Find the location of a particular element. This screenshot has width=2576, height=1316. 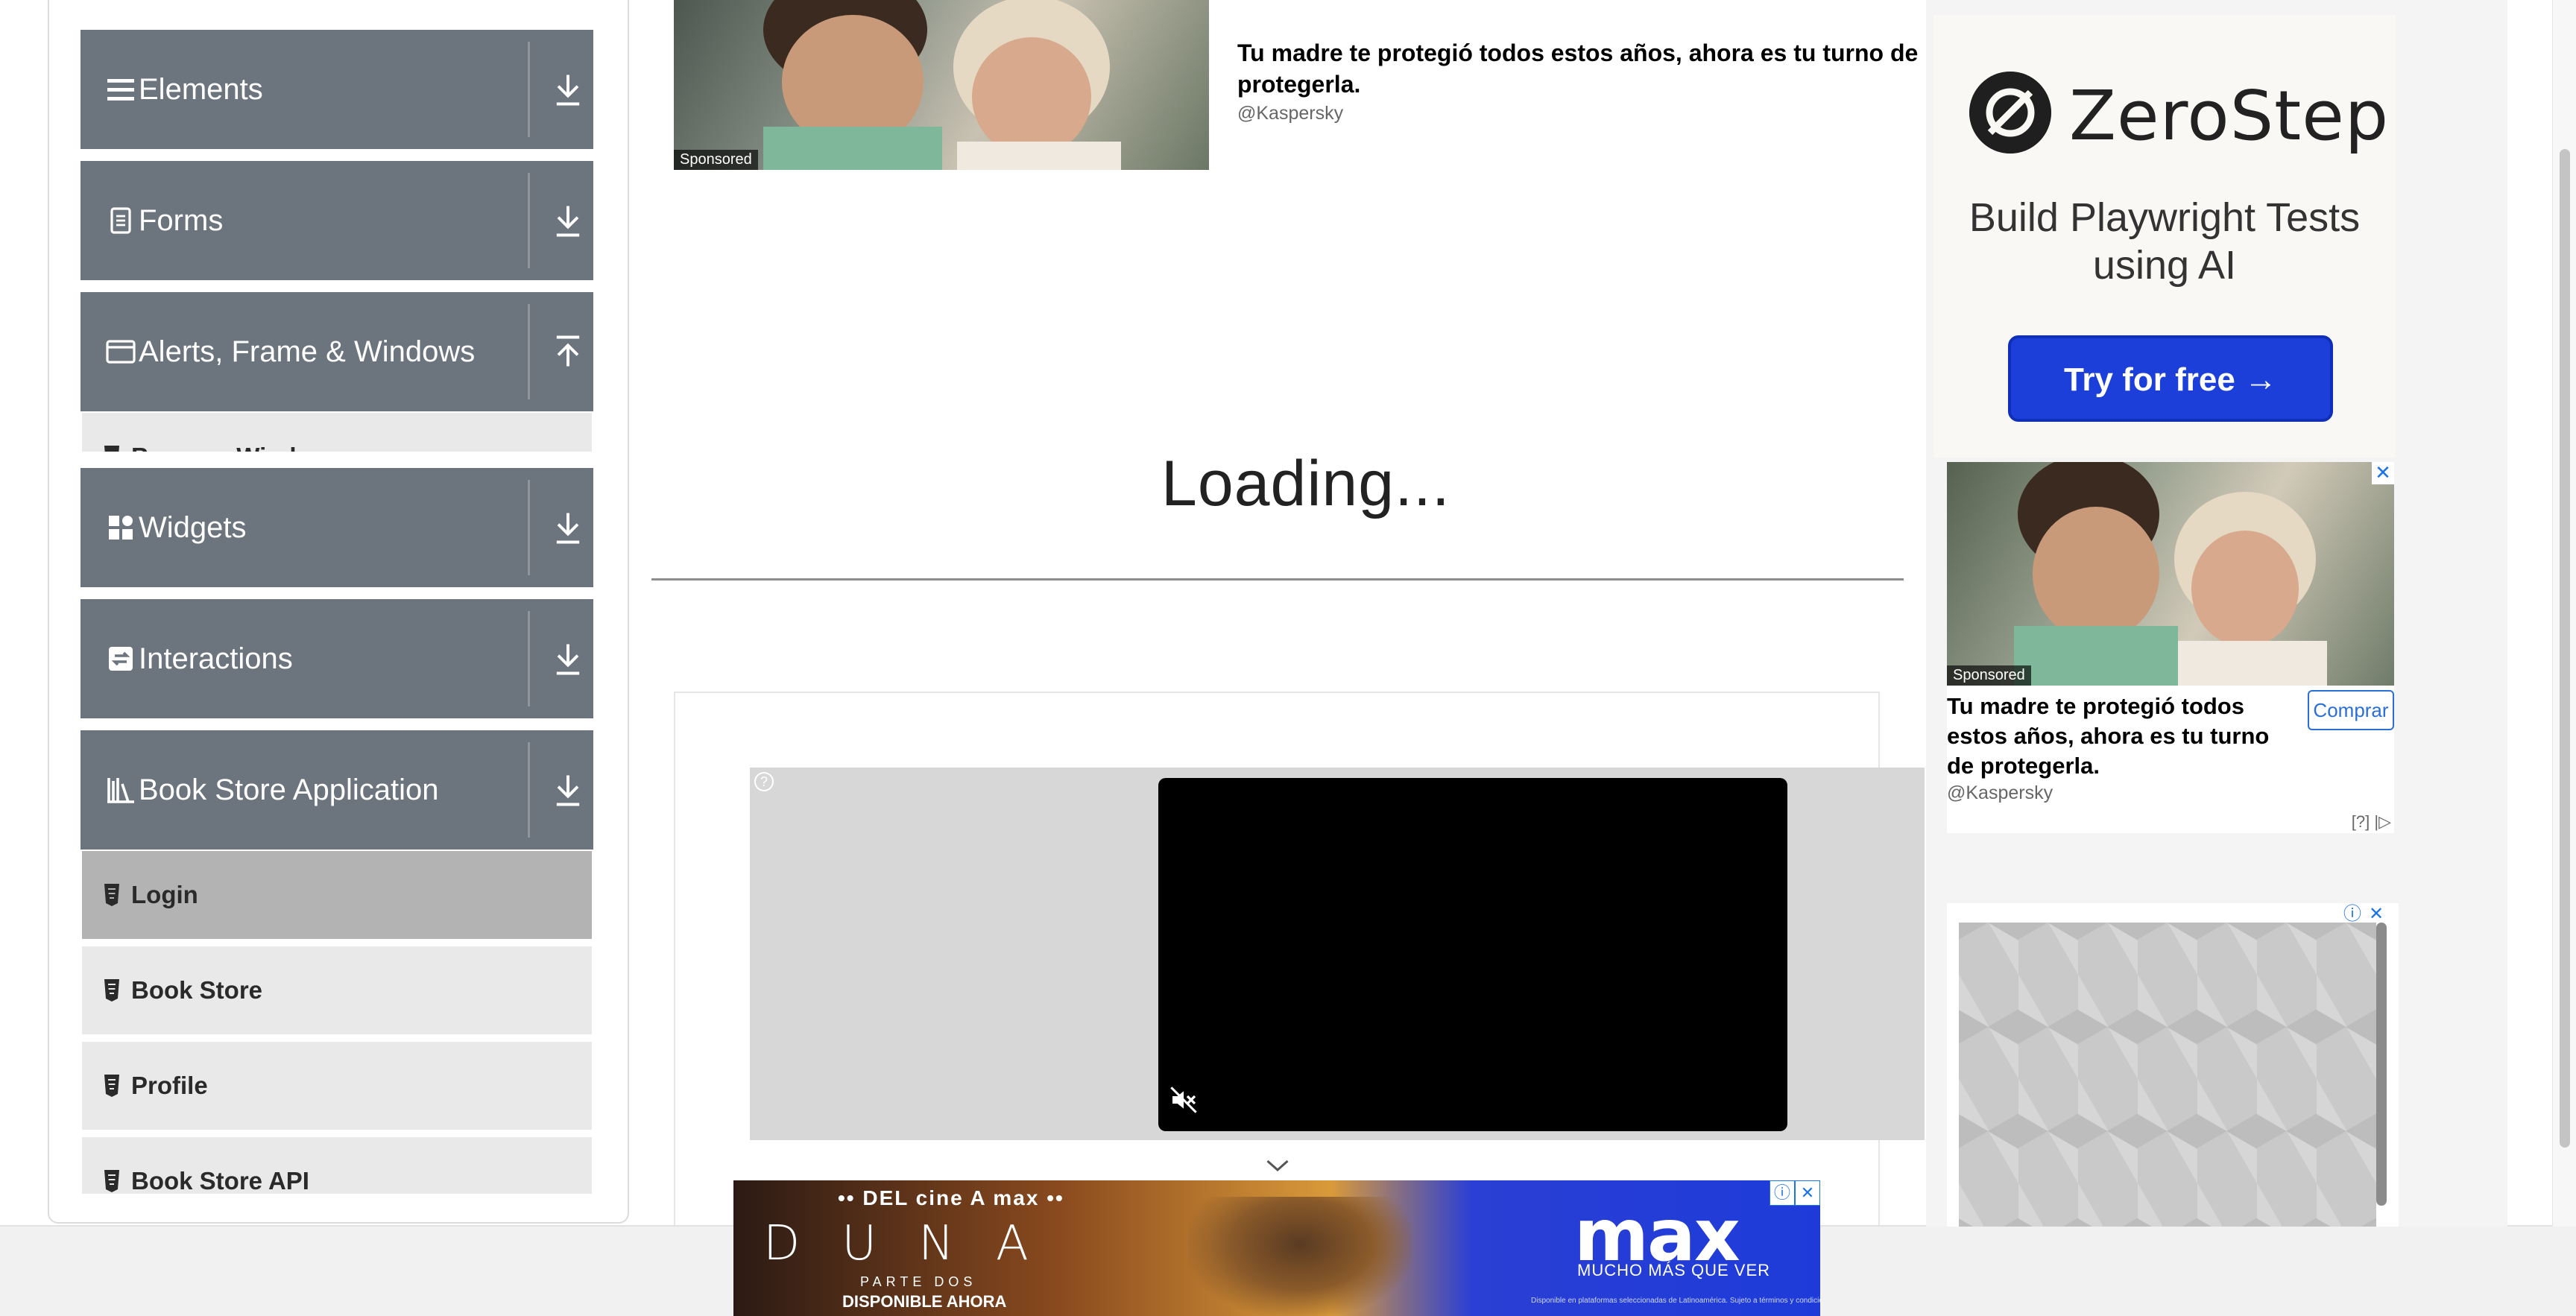

ad-characters-image is located at coordinates (1300, 1257).